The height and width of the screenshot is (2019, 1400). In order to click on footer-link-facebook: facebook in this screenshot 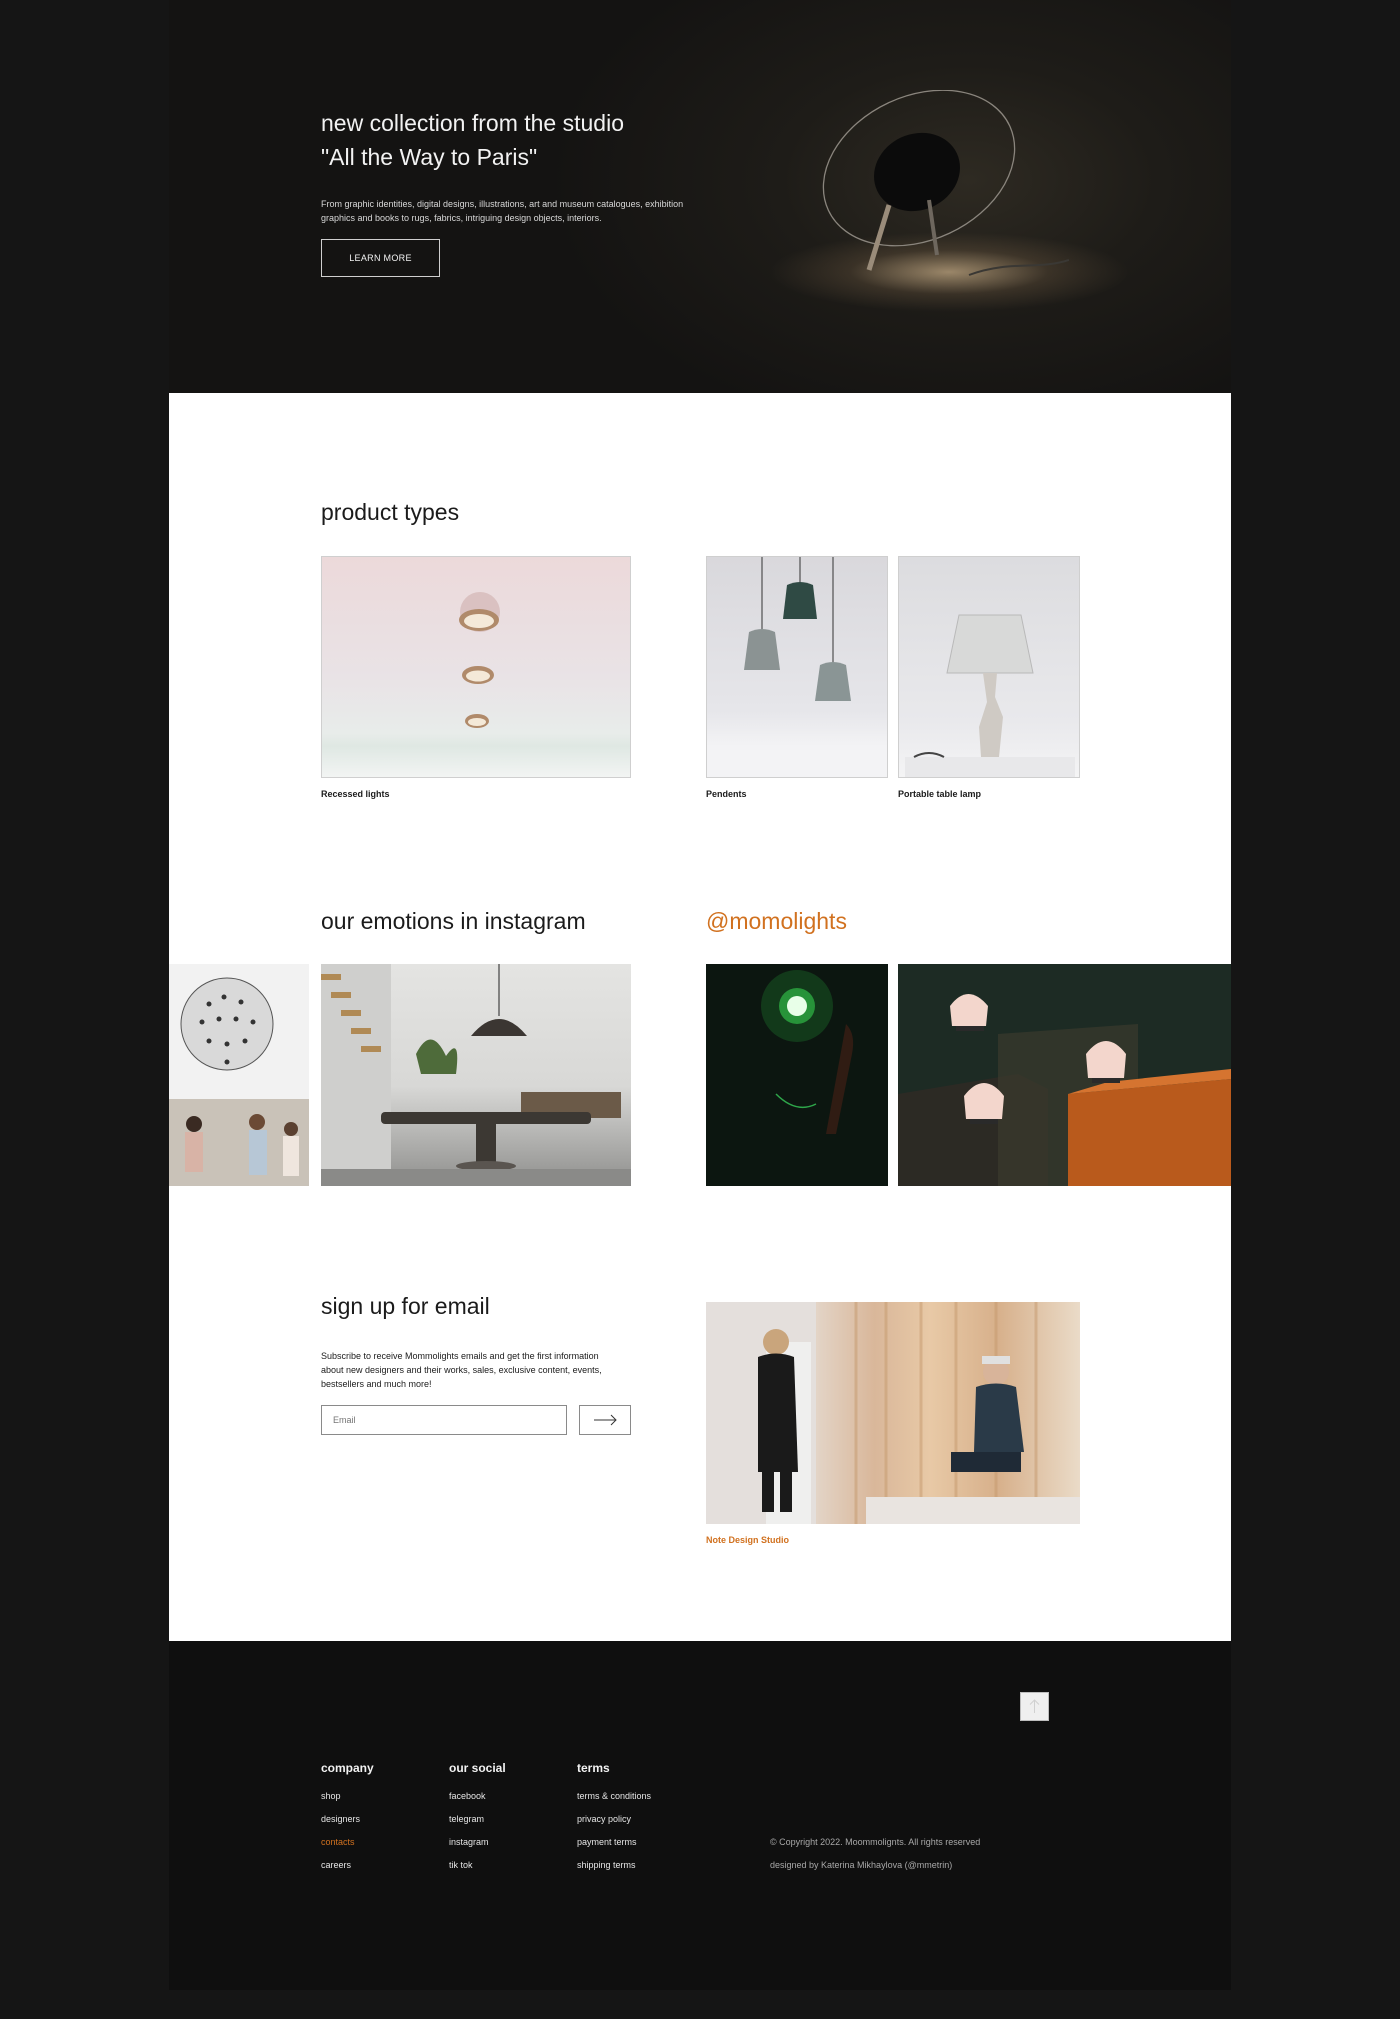, I will do `click(467, 1796)`.